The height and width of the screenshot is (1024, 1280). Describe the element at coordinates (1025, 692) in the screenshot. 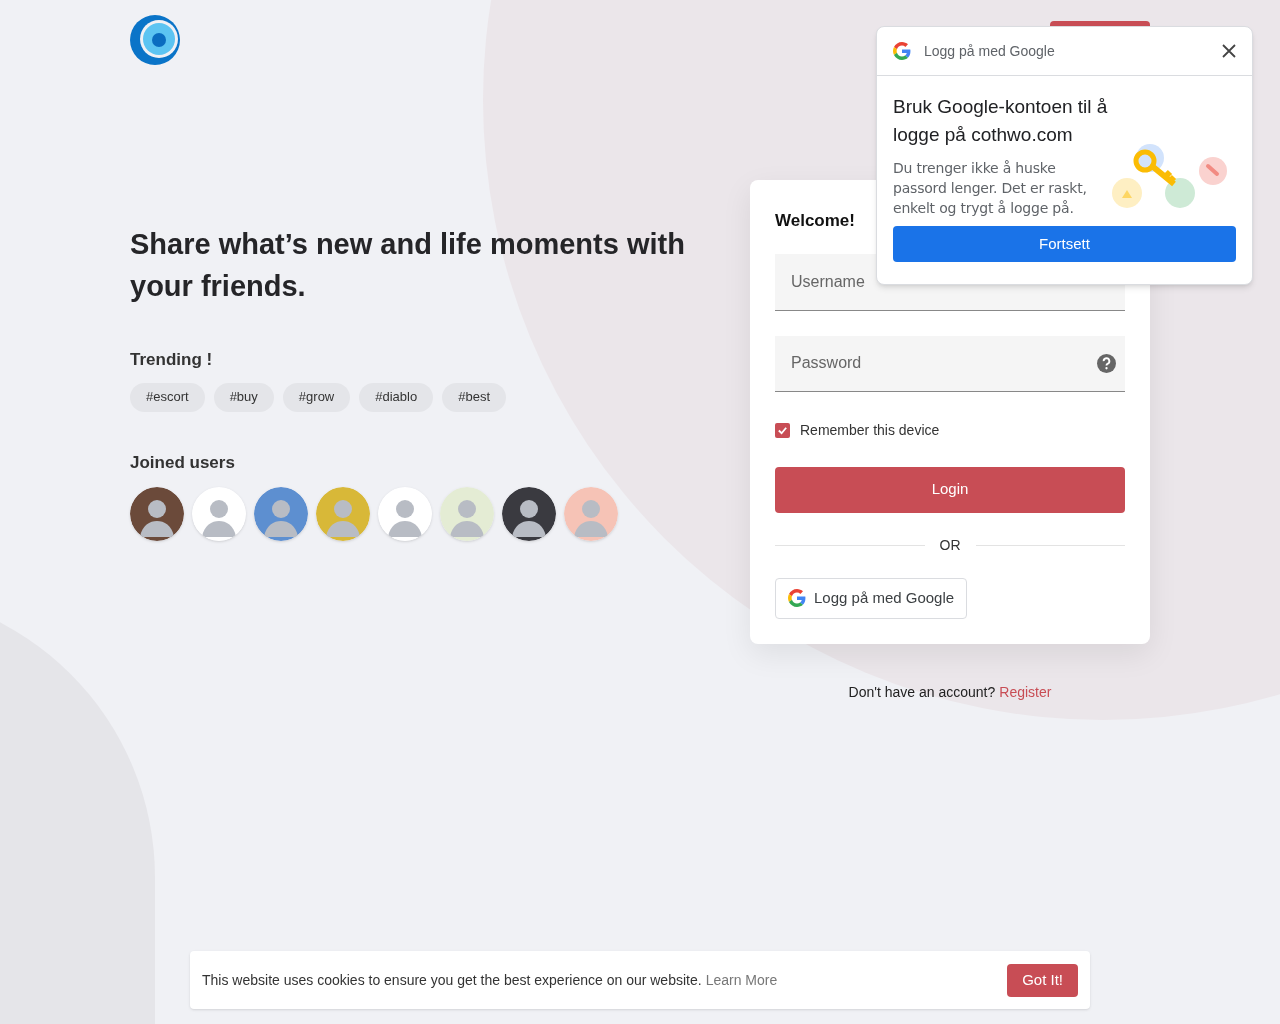

I see `register-link: Register` at that location.